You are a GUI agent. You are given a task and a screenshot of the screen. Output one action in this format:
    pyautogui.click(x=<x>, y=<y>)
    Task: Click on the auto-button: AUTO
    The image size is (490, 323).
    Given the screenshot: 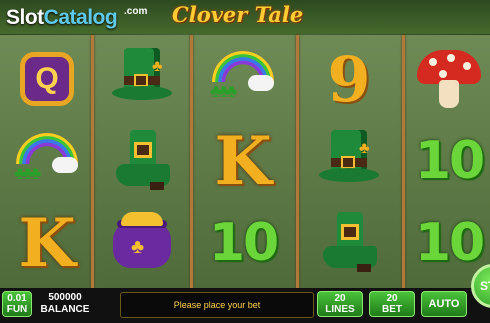 What is the action you would take?
    pyautogui.click(x=444, y=304)
    